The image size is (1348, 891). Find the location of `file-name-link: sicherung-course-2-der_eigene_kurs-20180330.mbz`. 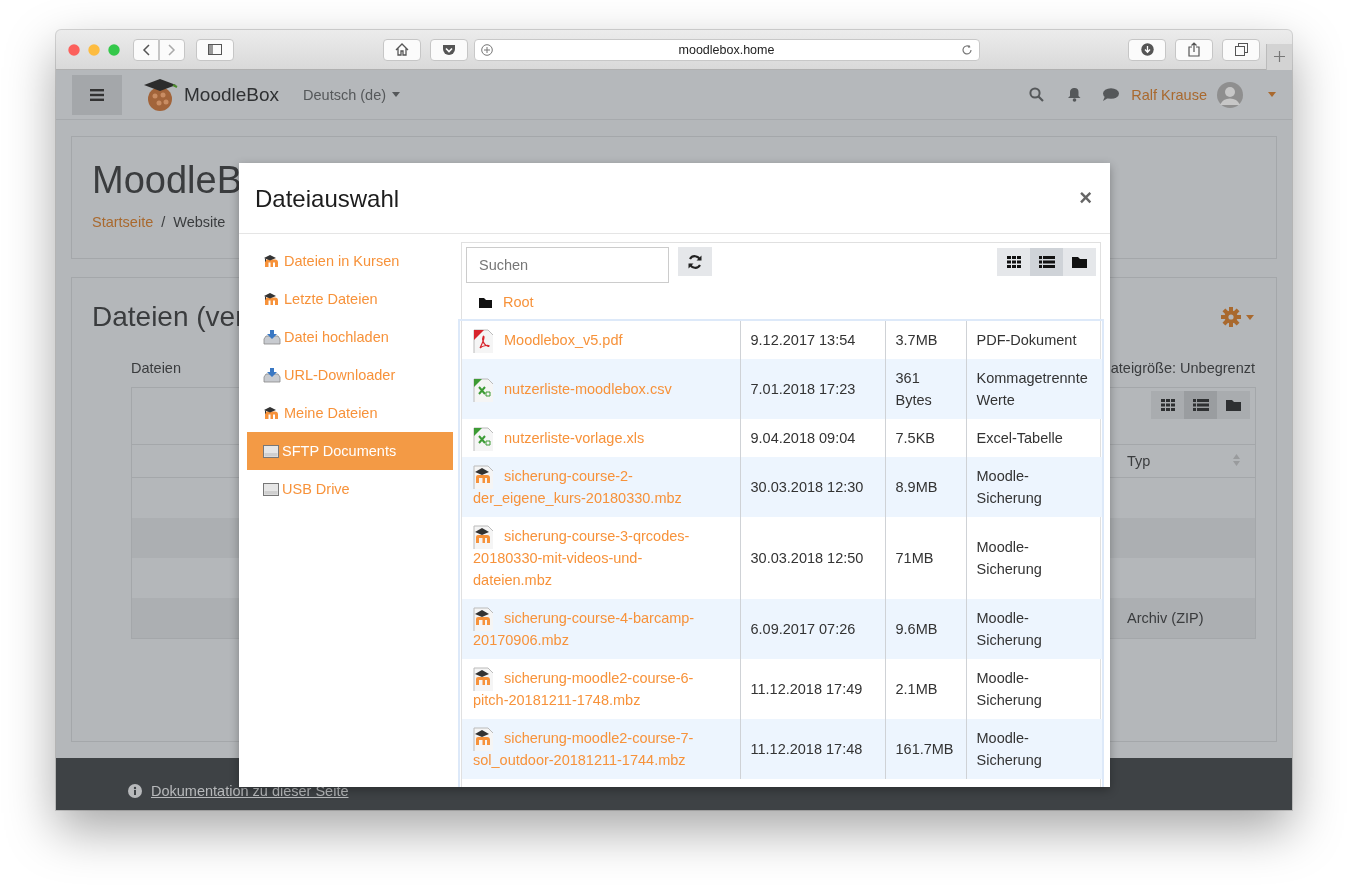

file-name-link: sicherung-course-2-der_eigene_kurs-20180330.mbz is located at coordinates (601, 487).